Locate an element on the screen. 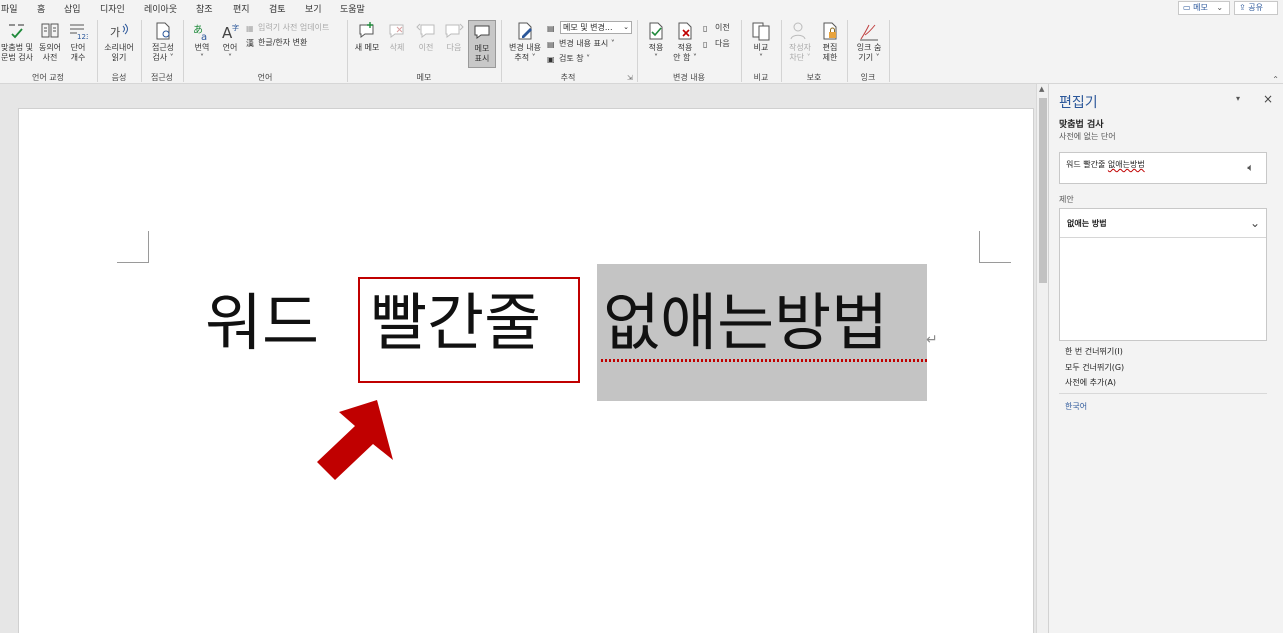 The image size is (1283, 633). tab-home: 홈 is located at coordinates (41, 8).